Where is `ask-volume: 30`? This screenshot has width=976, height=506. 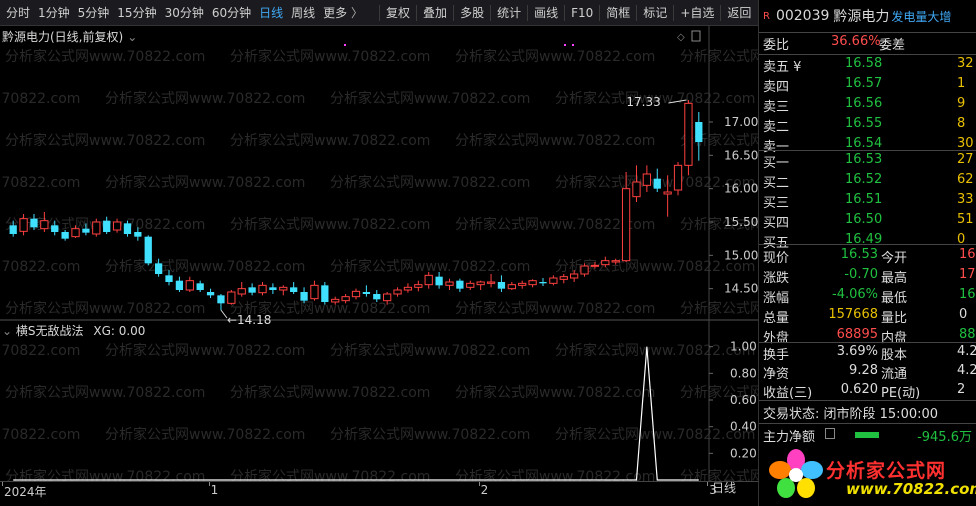 ask-volume: 30 is located at coordinates (965, 143).